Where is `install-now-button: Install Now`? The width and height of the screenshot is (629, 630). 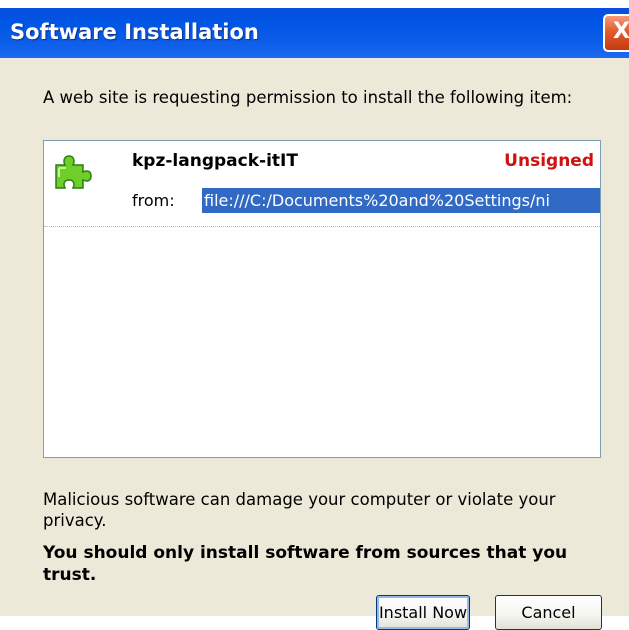
install-now-button: Install Now is located at coordinates (423, 612).